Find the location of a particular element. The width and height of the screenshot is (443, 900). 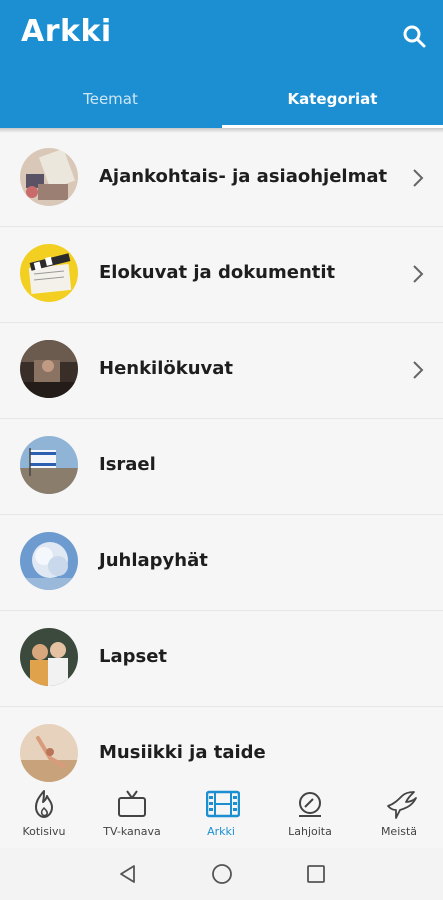

category-label: Juhlapyhät is located at coordinates (153, 560).